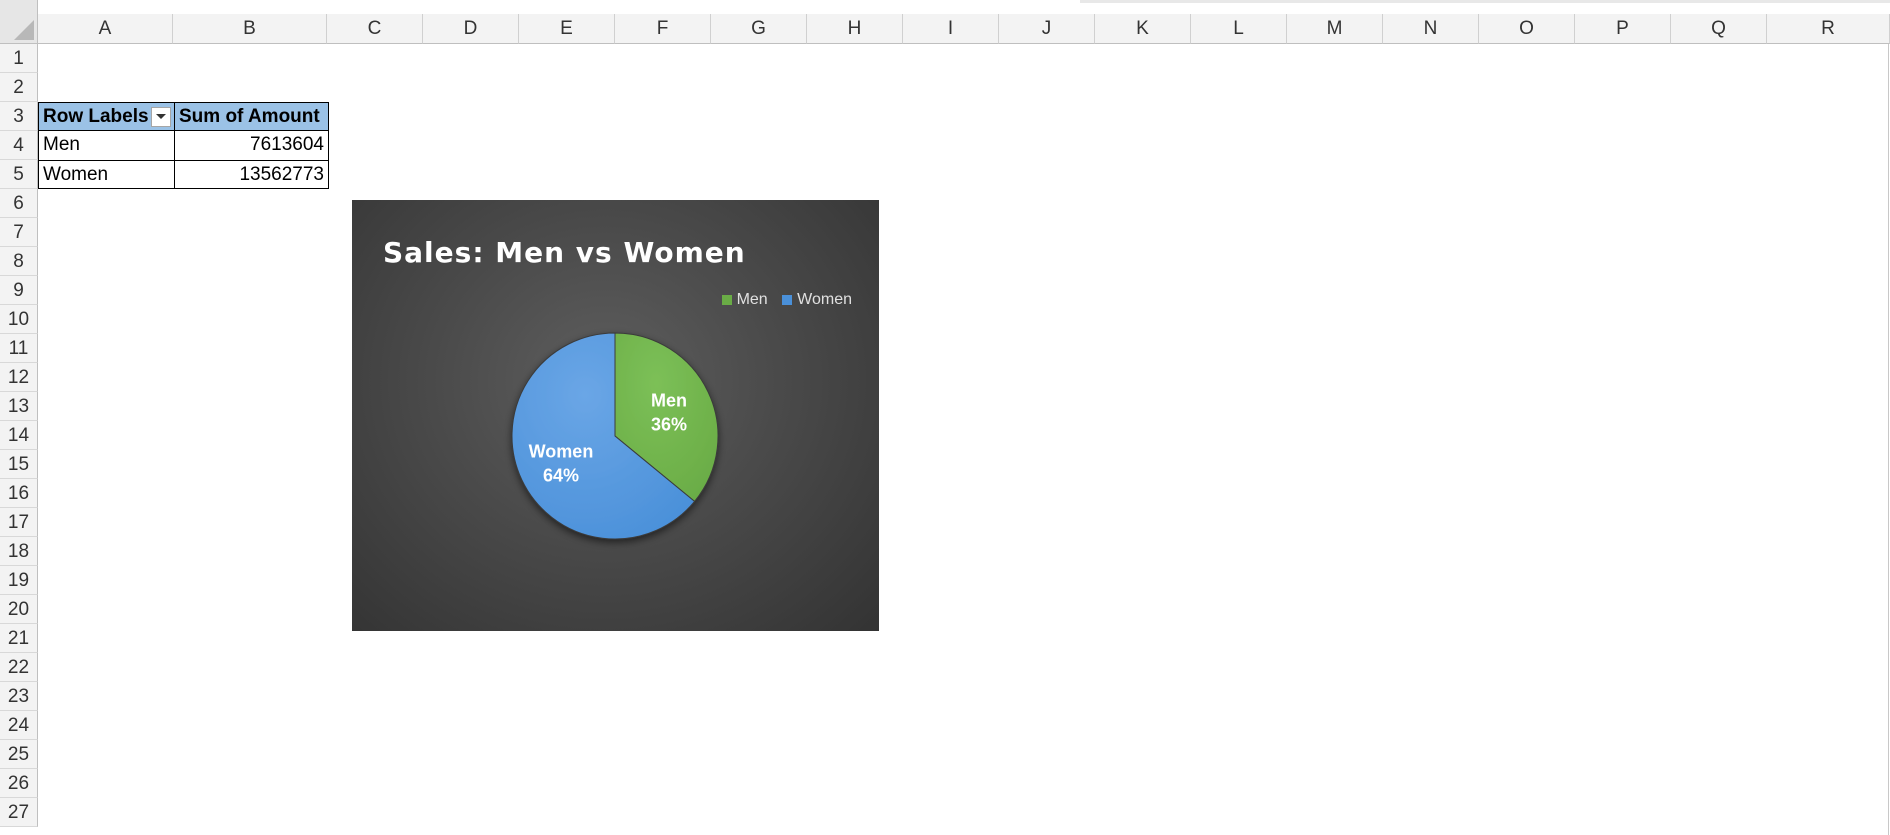  Describe the element at coordinates (19, 667) in the screenshot. I see `row-header-22: 22` at that location.